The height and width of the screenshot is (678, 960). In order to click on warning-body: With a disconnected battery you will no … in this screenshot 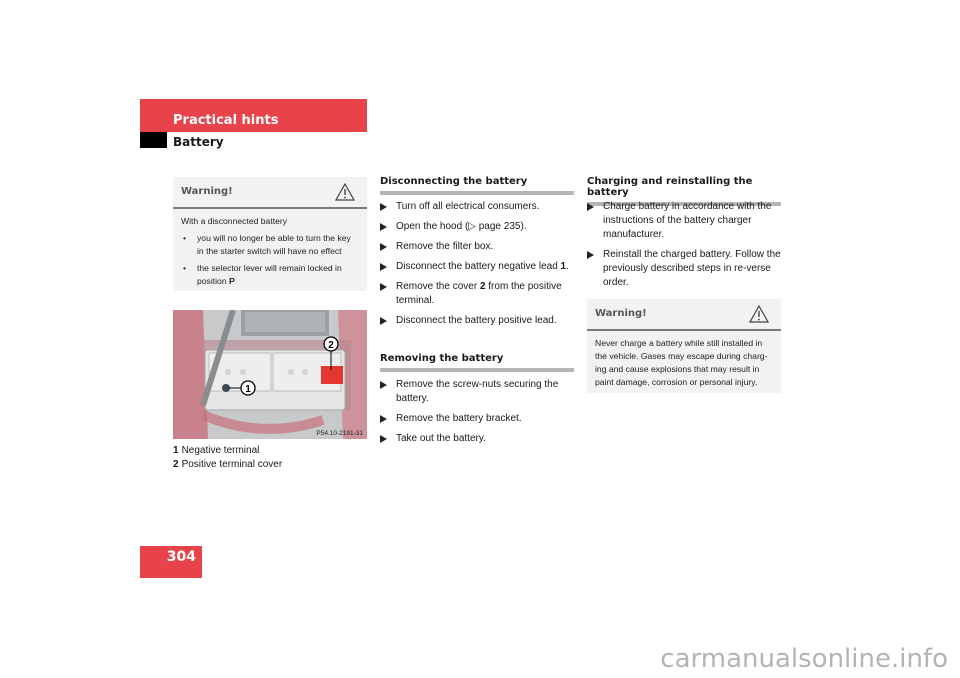, I will do `click(270, 253)`.